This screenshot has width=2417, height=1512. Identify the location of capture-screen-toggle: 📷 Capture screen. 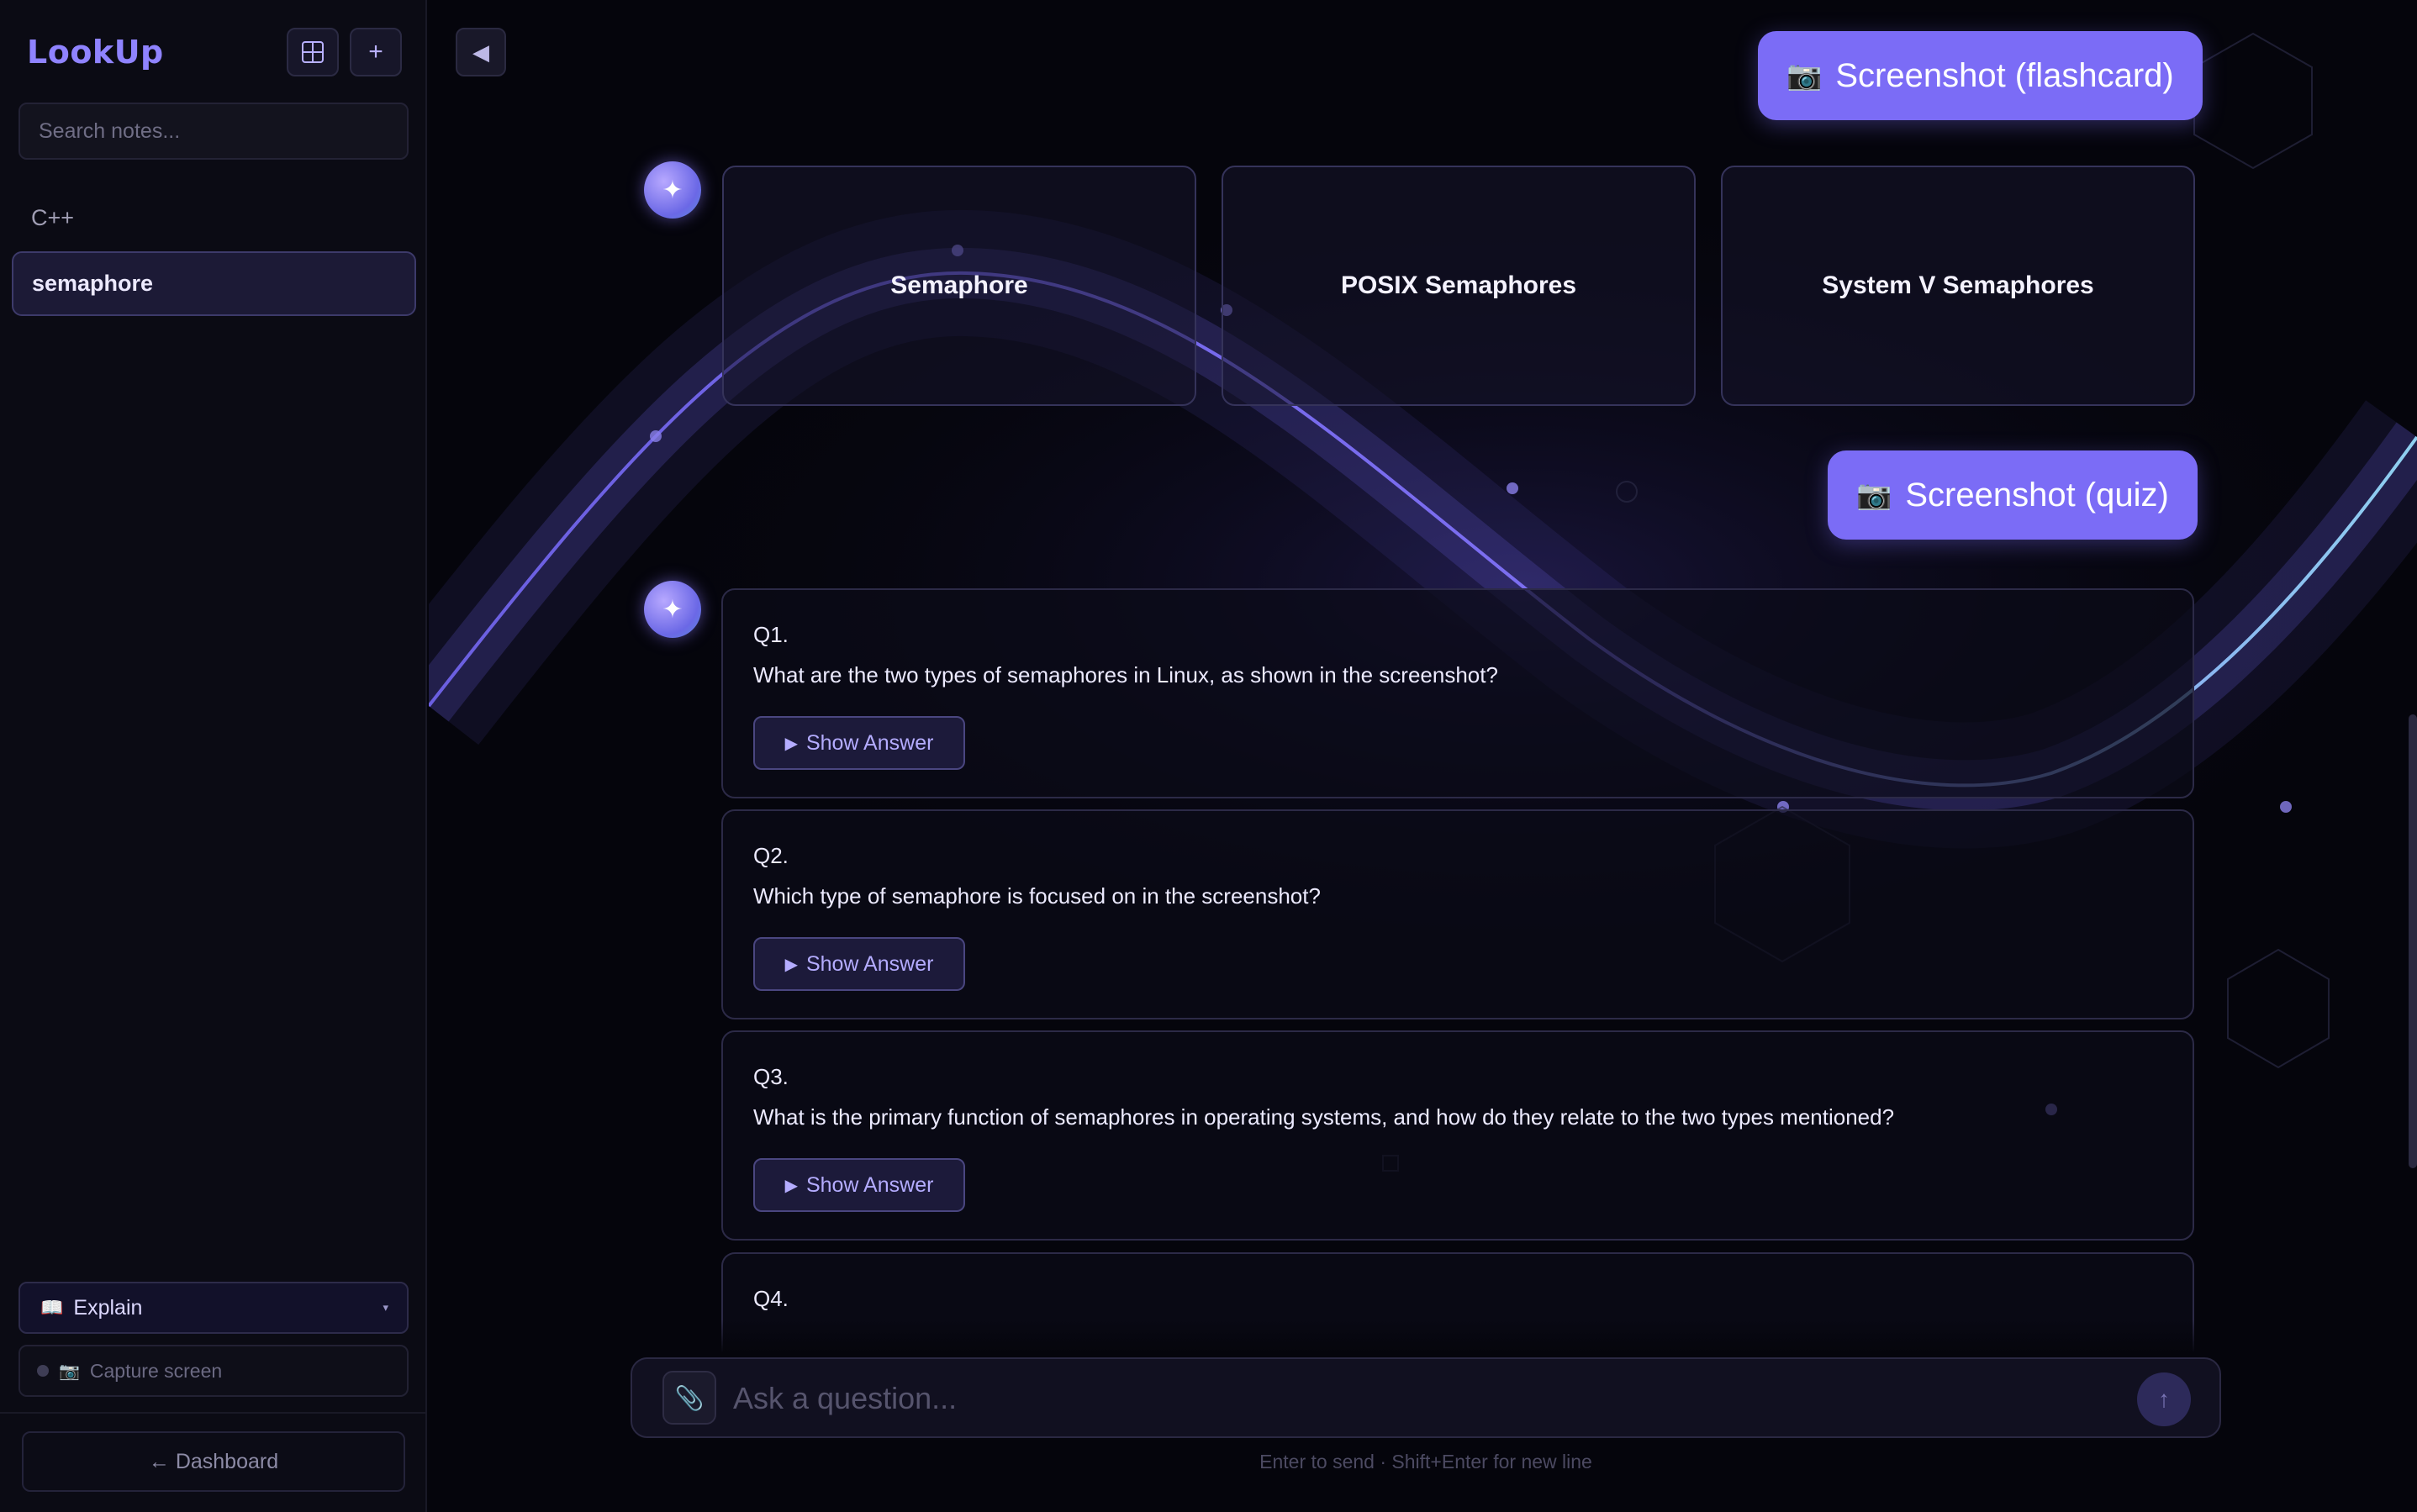
(213, 1371).